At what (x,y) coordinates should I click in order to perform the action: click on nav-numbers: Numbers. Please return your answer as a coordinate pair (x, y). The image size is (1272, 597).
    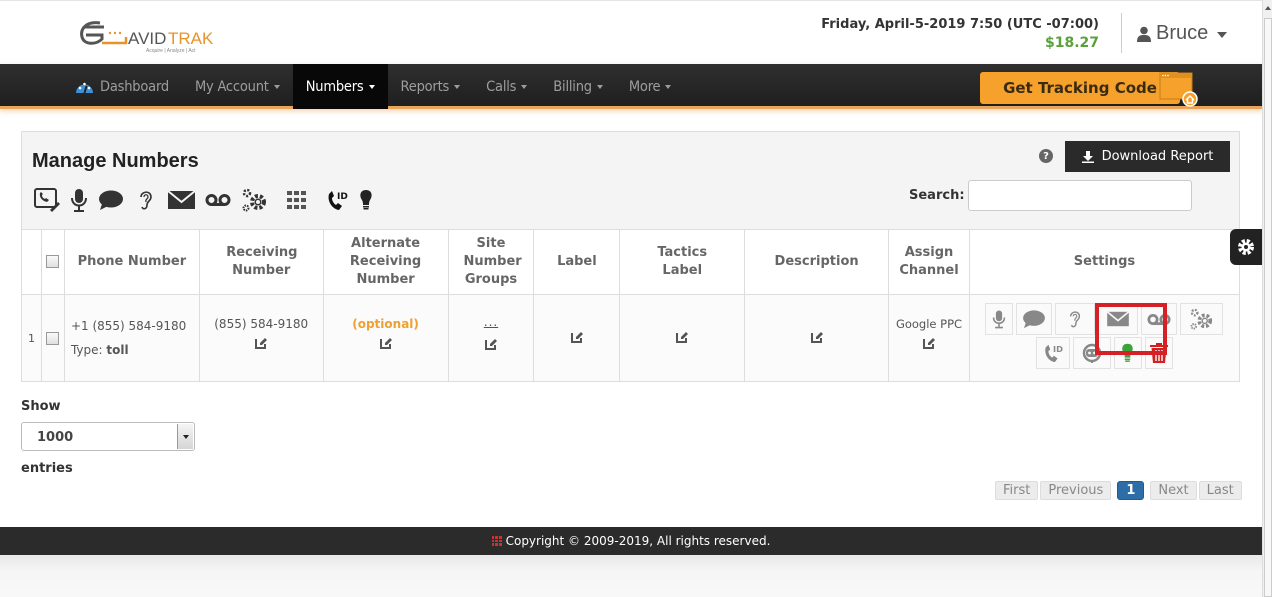
    Looking at the image, I should click on (340, 86).